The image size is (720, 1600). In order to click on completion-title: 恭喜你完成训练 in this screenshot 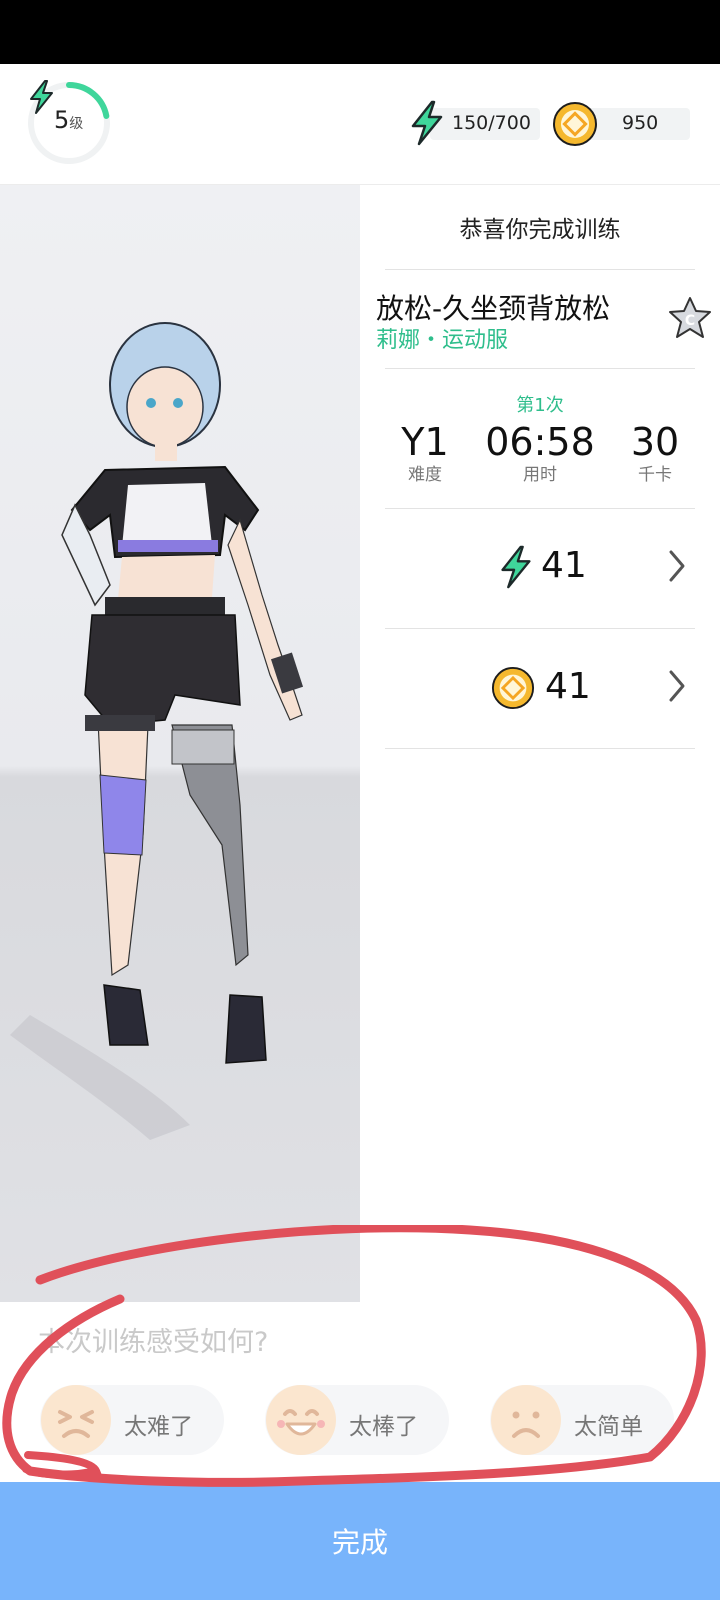, I will do `click(540, 230)`.